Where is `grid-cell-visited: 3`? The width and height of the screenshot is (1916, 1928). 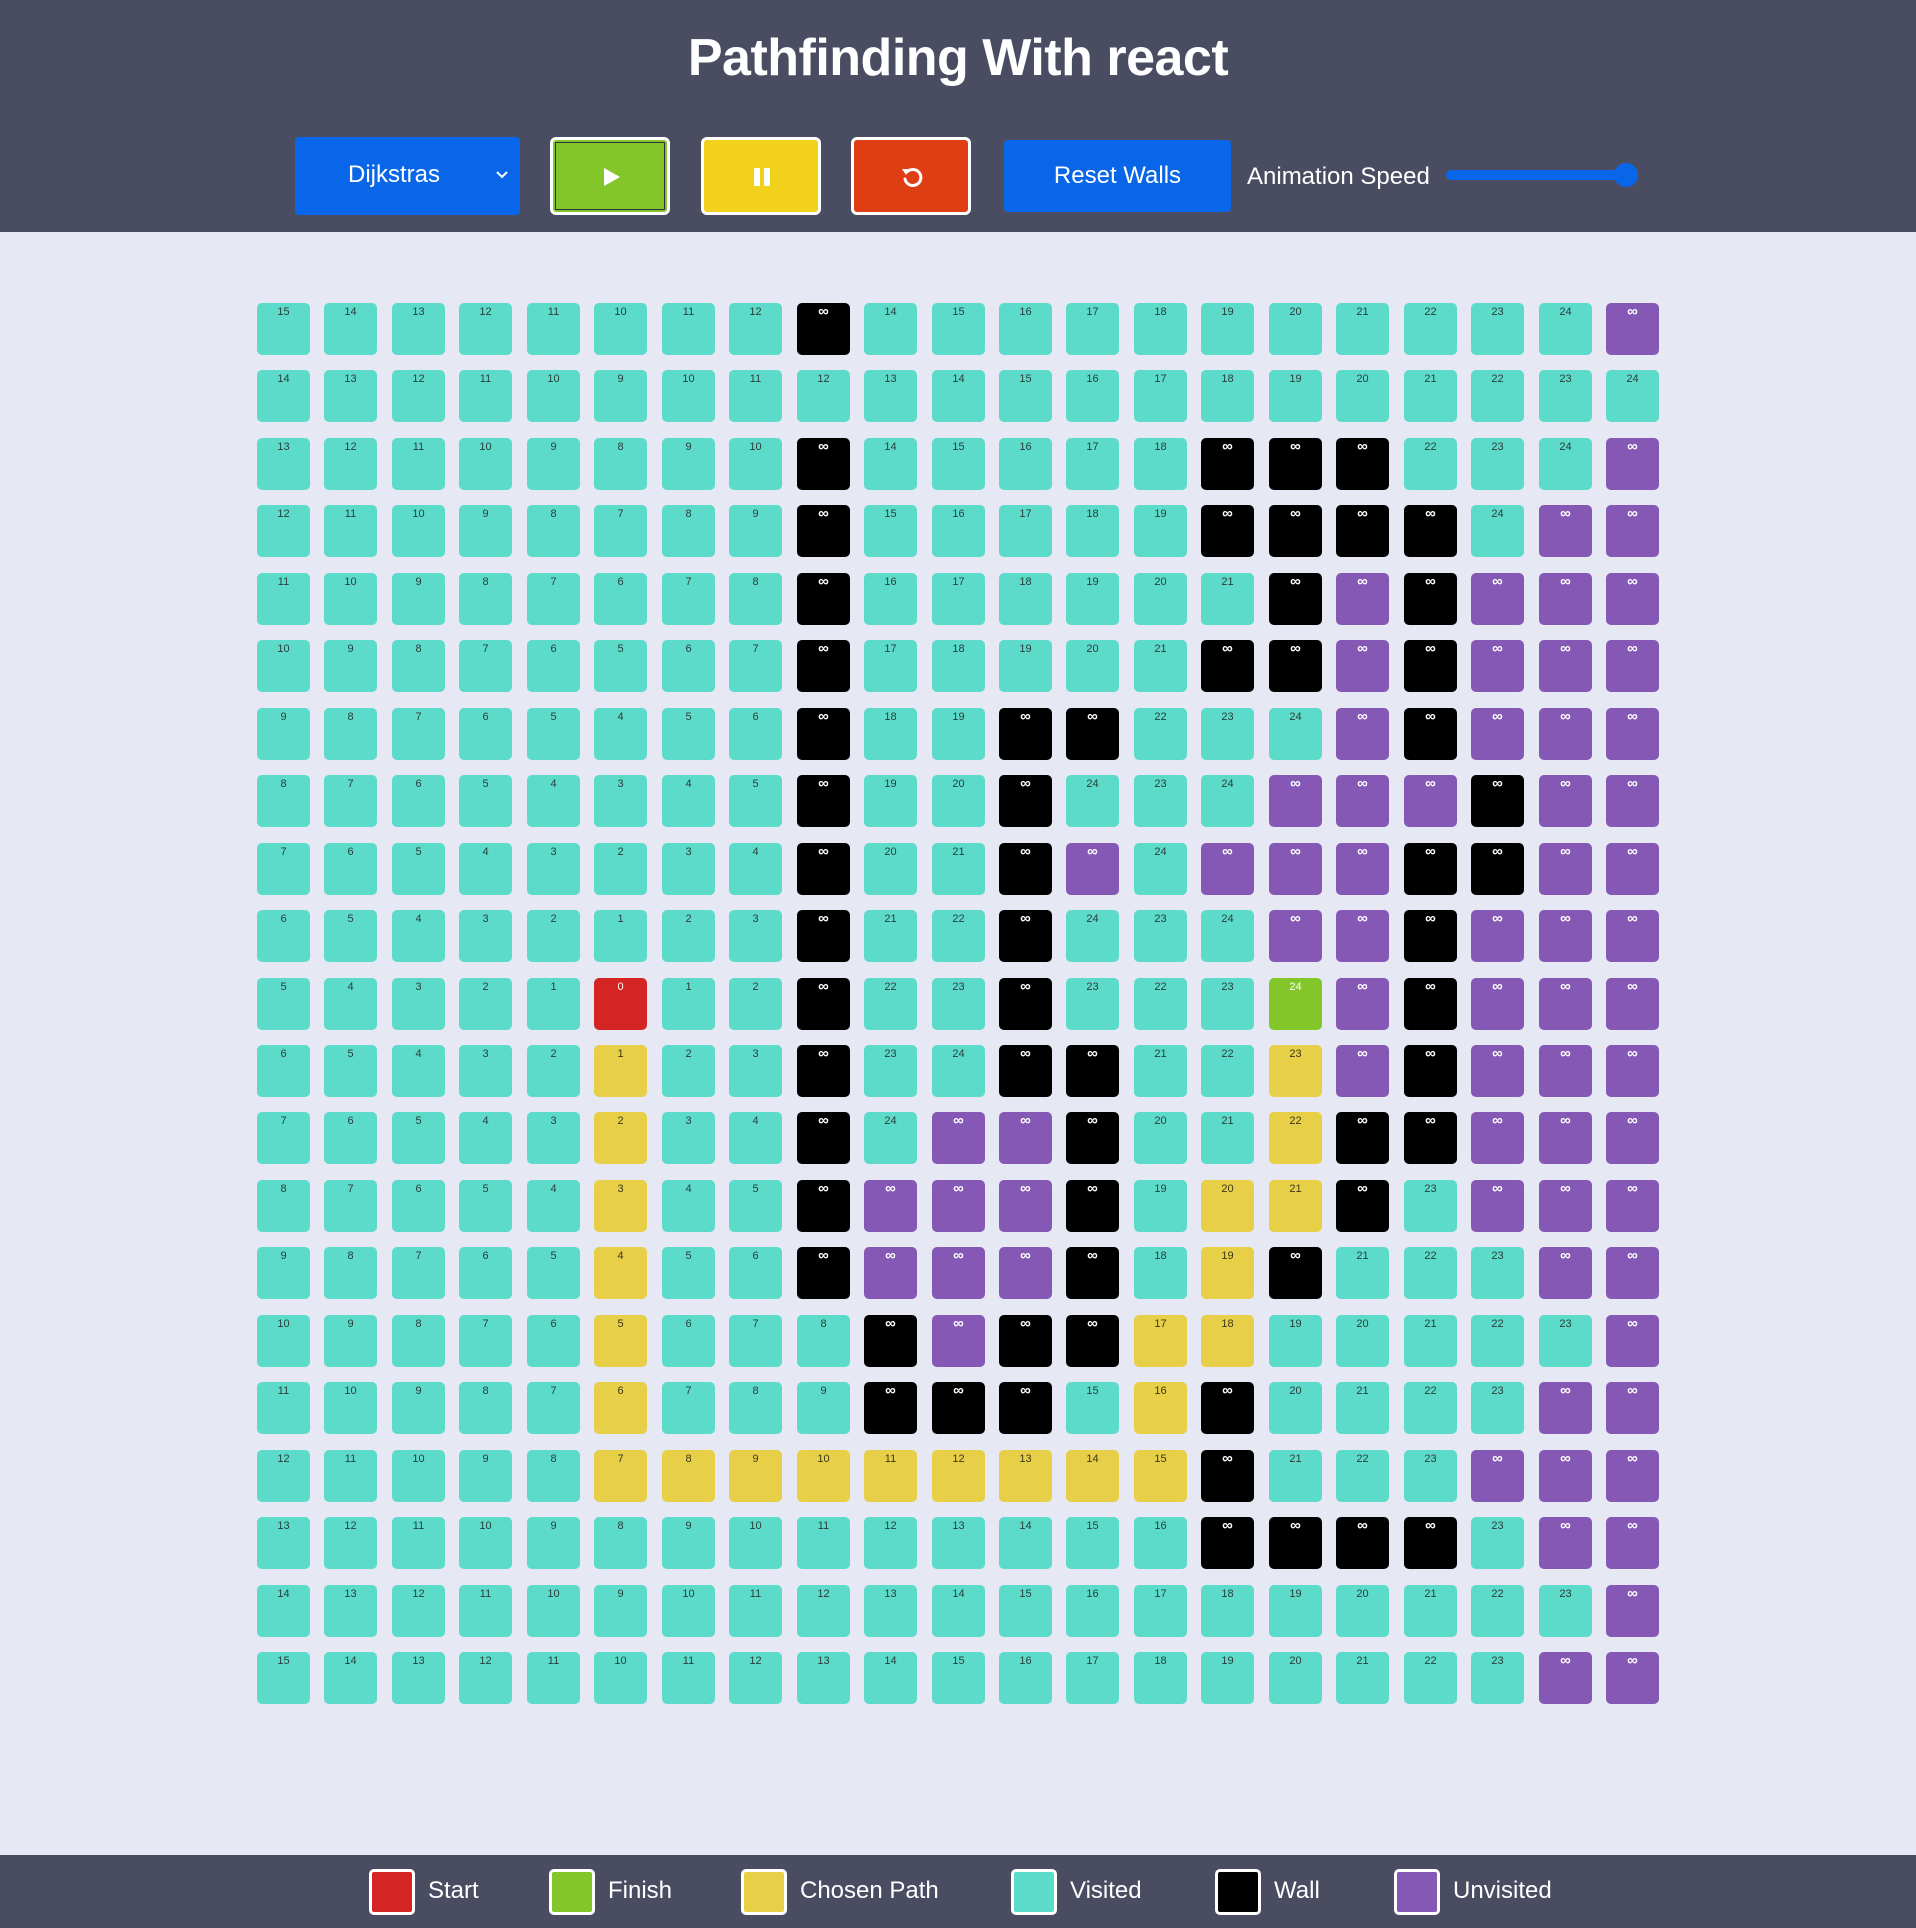 grid-cell-visited: 3 is located at coordinates (418, 1004).